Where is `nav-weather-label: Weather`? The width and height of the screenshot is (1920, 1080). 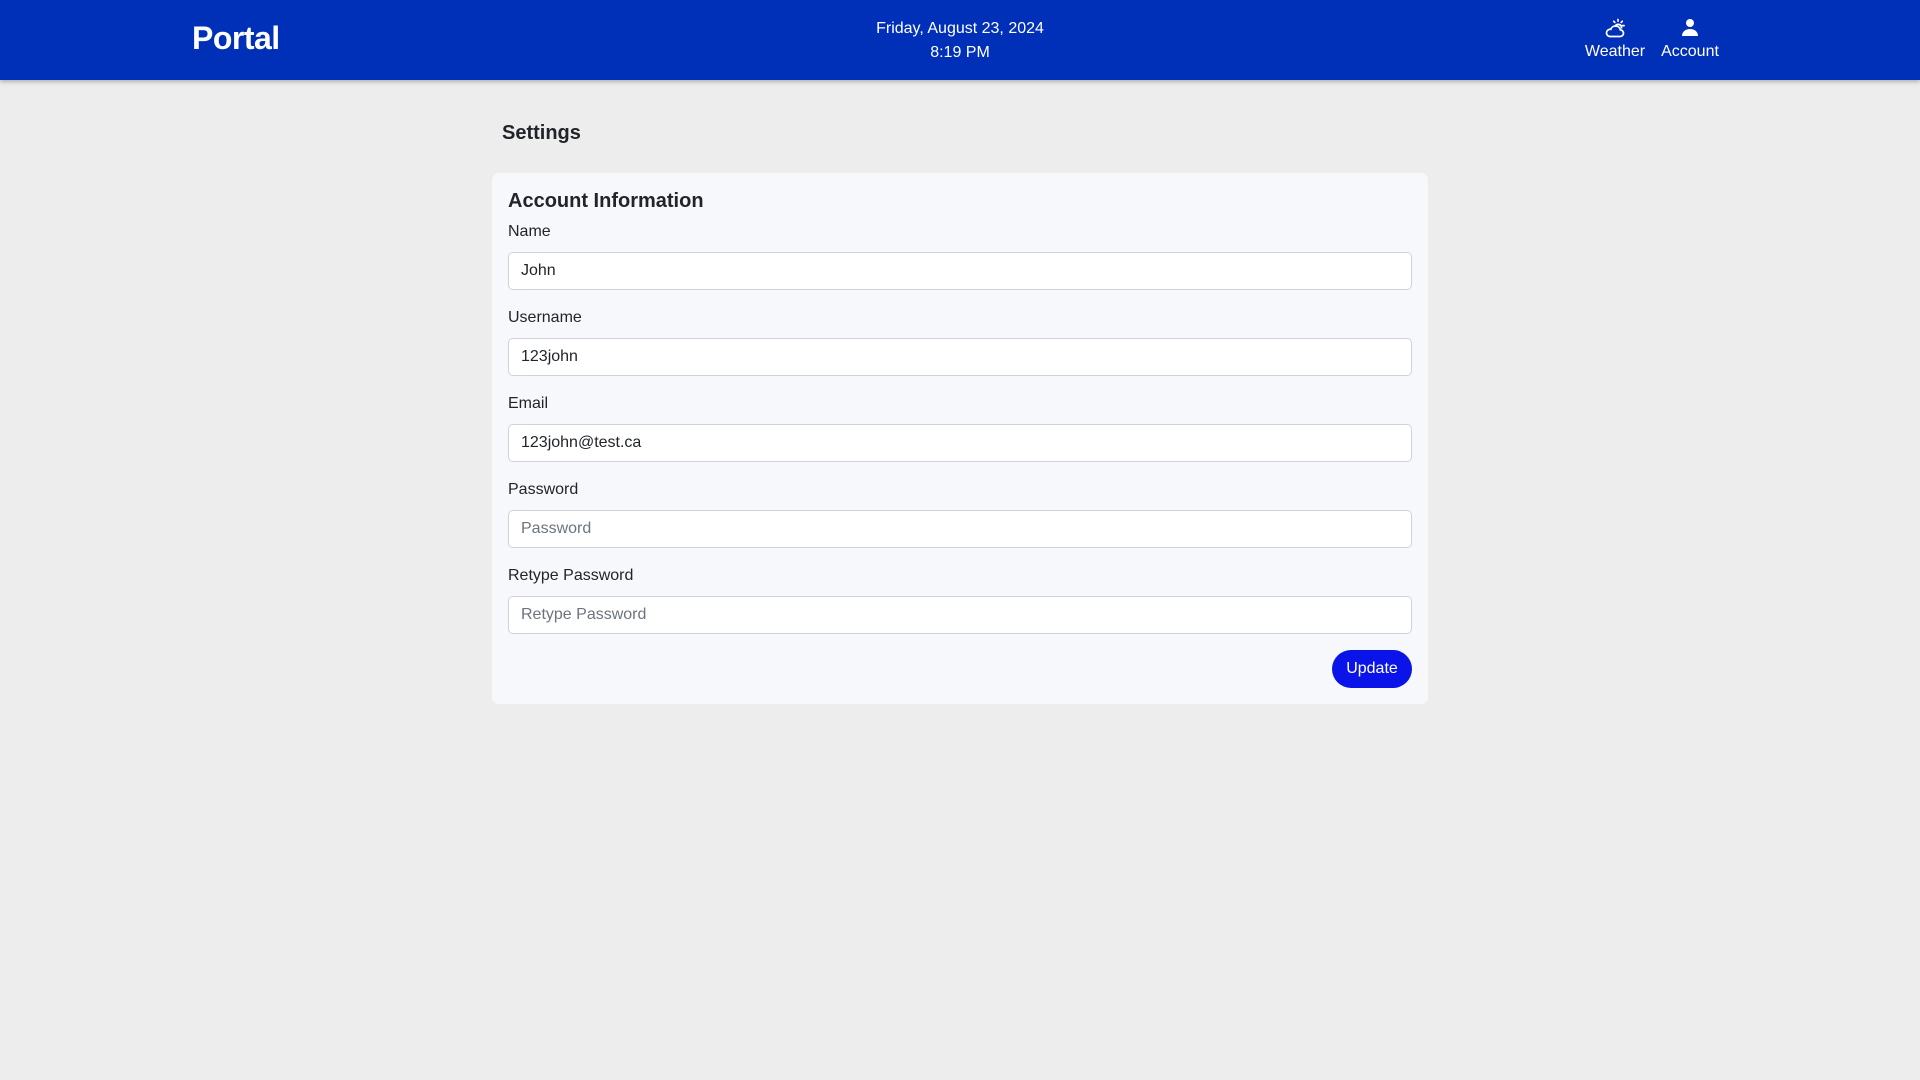 nav-weather-label: Weather is located at coordinates (1615, 51).